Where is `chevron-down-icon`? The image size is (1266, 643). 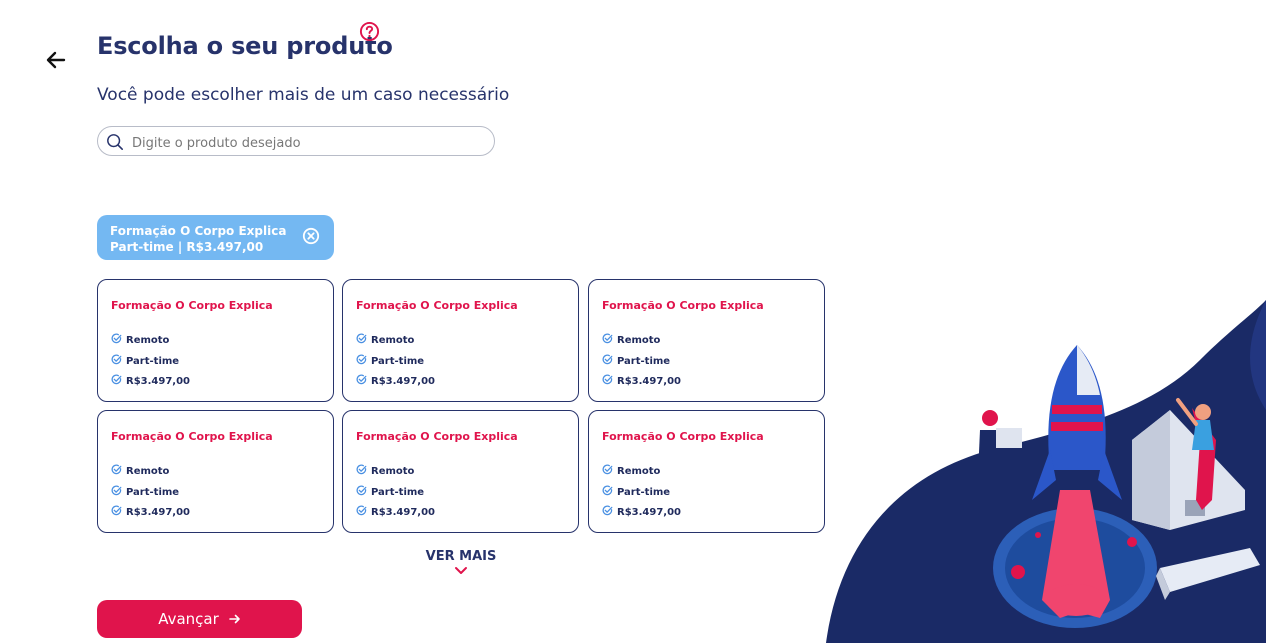 chevron-down-icon is located at coordinates (461, 570).